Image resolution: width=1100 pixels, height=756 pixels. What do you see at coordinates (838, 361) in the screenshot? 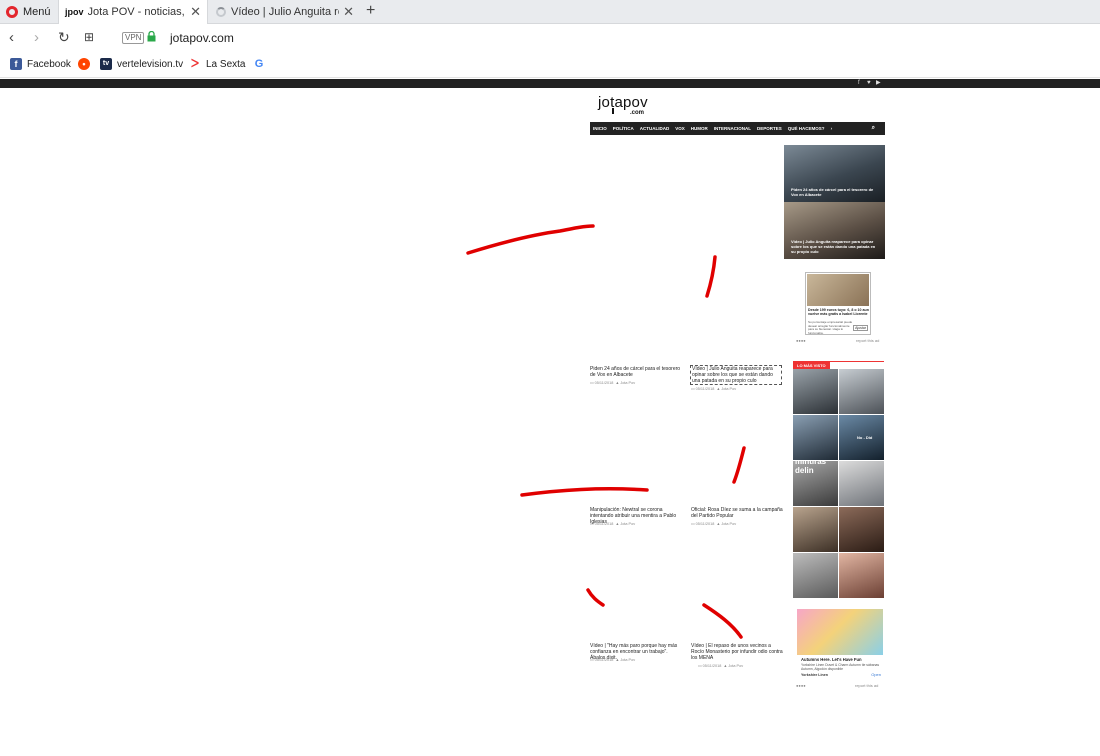
I see `most-viewed-header: LO MÁS VISTO` at bounding box center [838, 361].